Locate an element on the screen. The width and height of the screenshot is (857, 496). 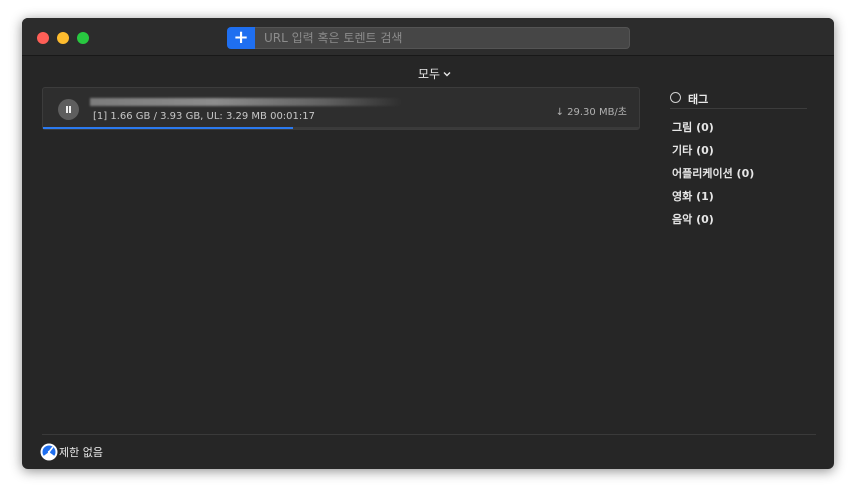
tags-title: 태그 is located at coordinates (698, 99).